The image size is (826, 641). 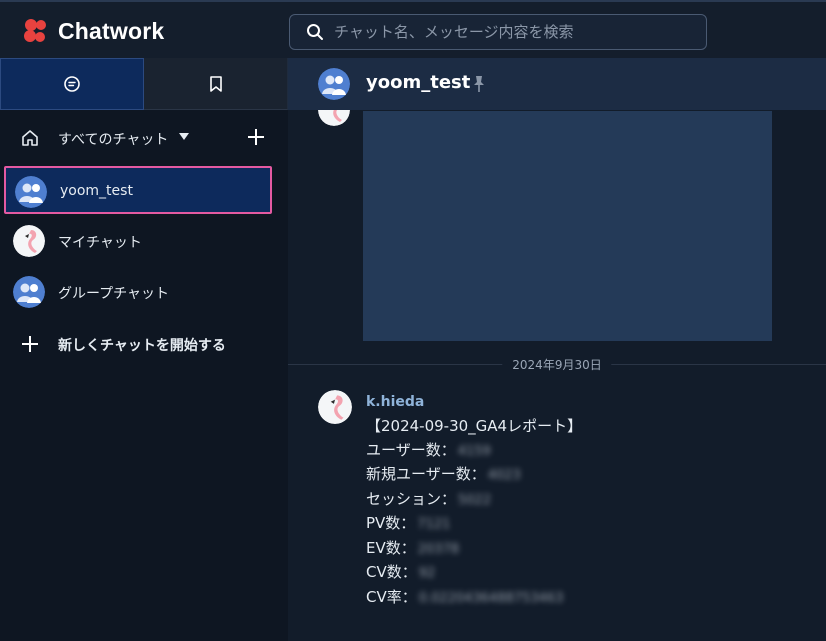 I want to click on message-line: CV数： 92, so click(x=401, y=572).